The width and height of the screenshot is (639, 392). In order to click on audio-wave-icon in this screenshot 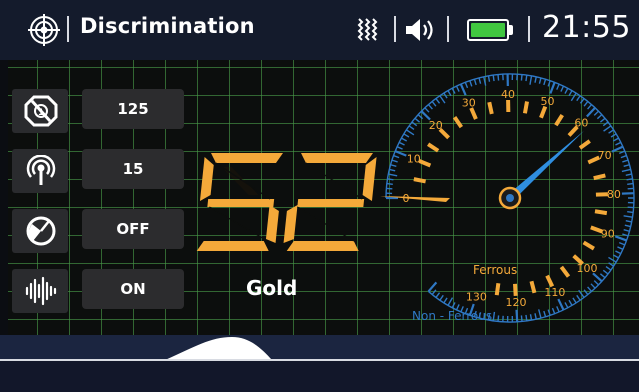, I will do `click(41, 291)`.